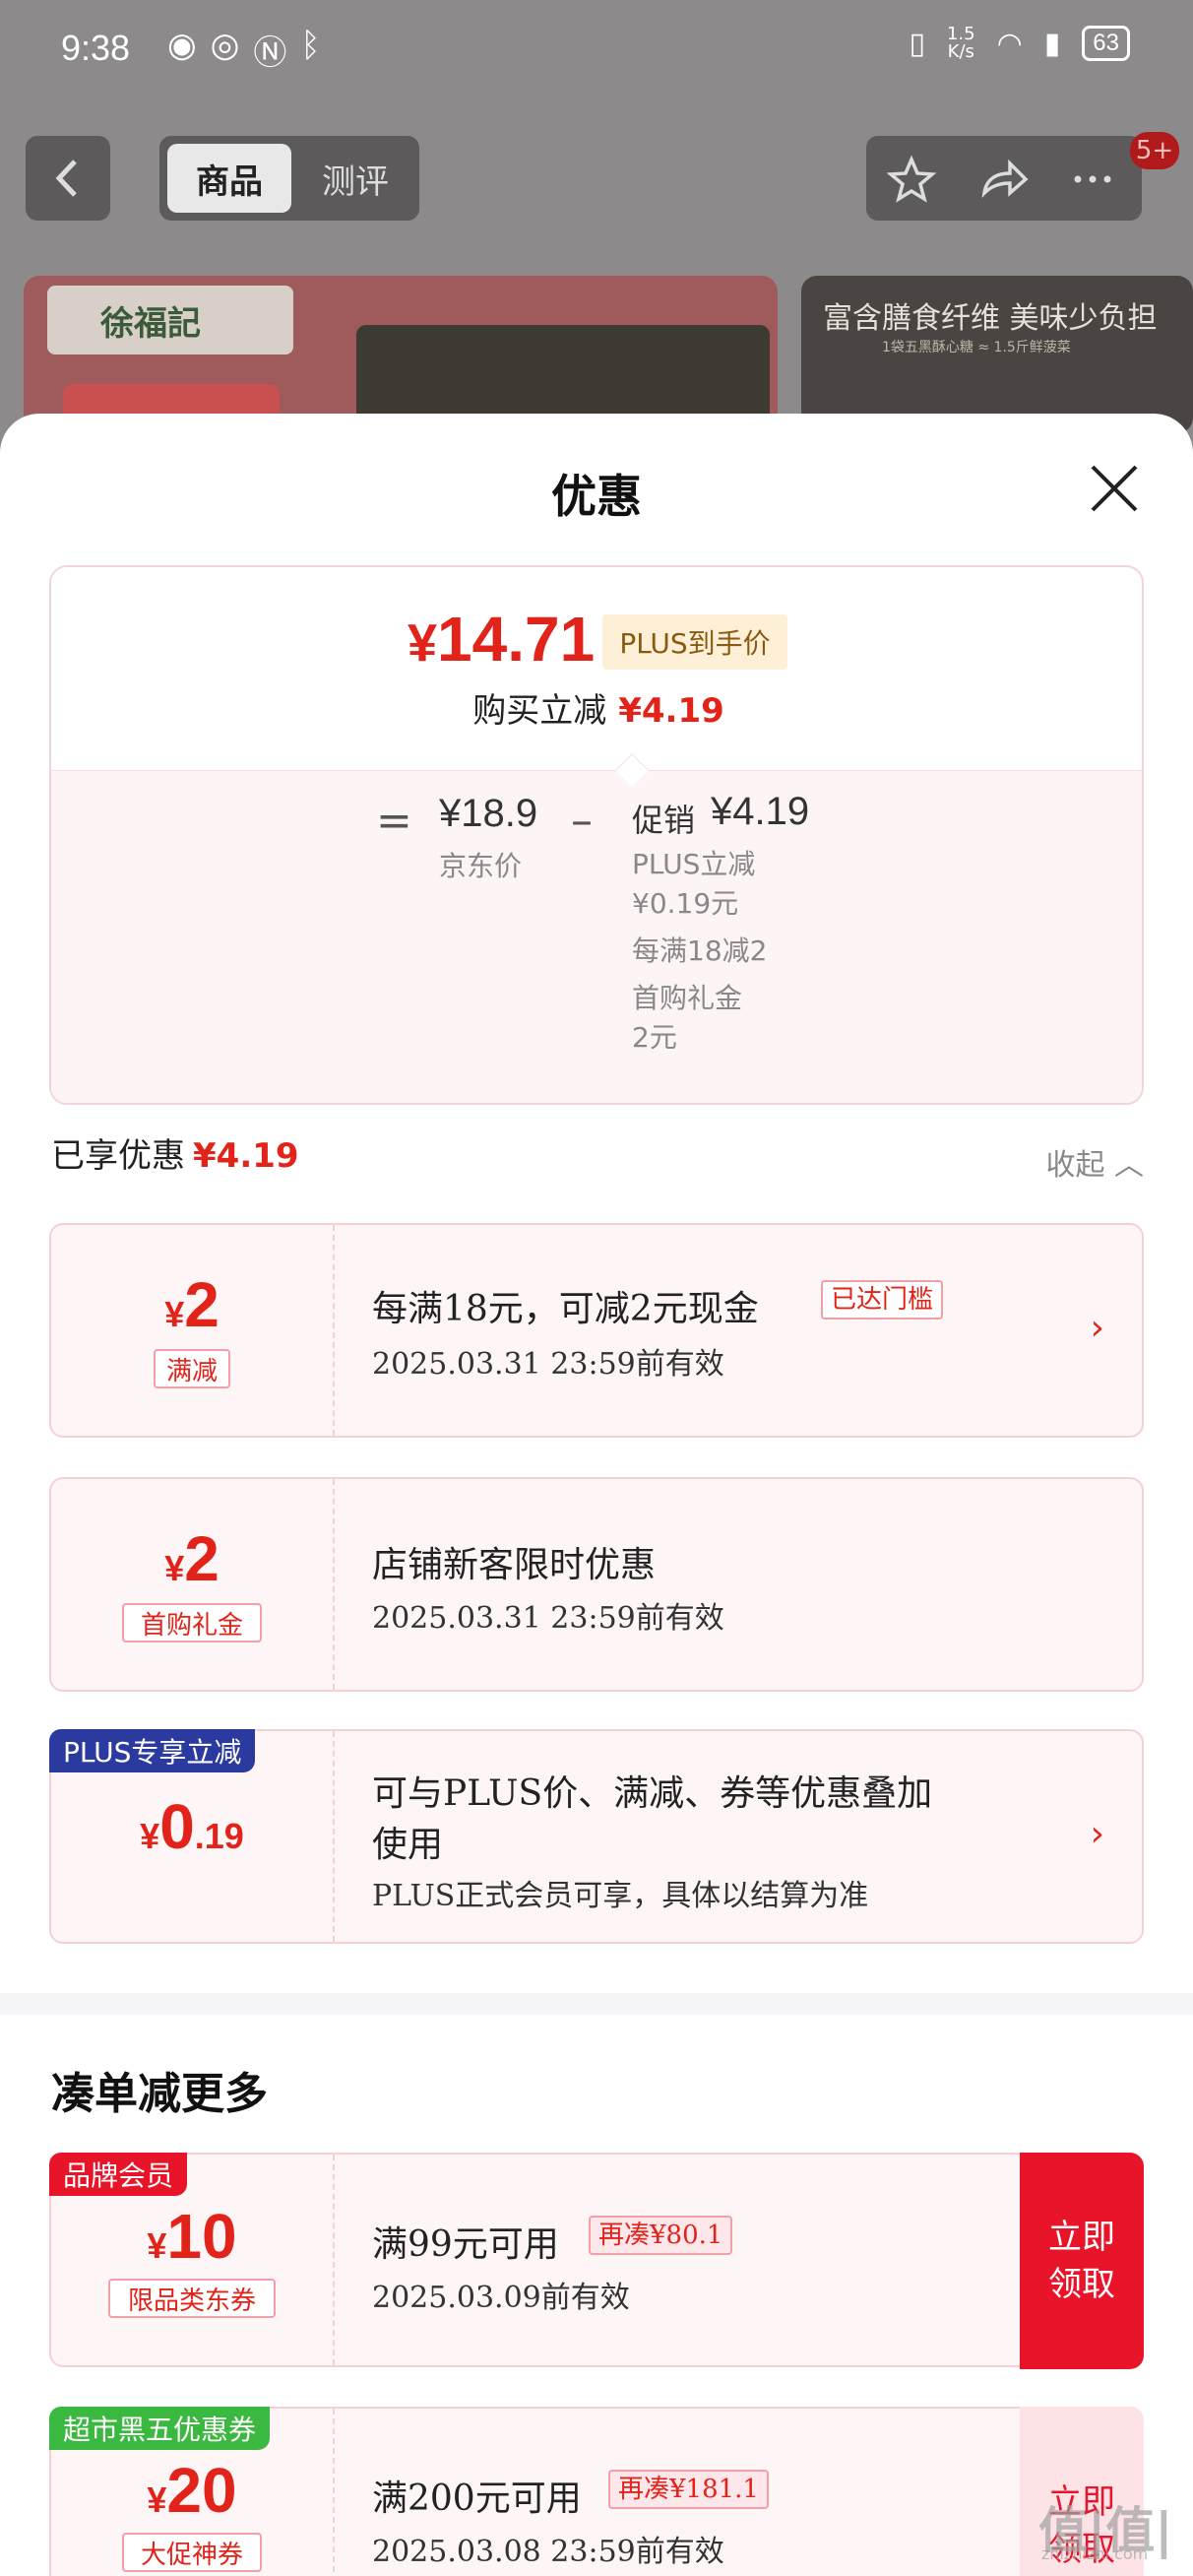 The width and height of the screenshot is (1193, 2576). I want to click on status-bar: 9:38 ◉ ◎ Ⓝ ᛒ ▯ 1.5 K/s ◠ ▮ 63, so click(596, 49).